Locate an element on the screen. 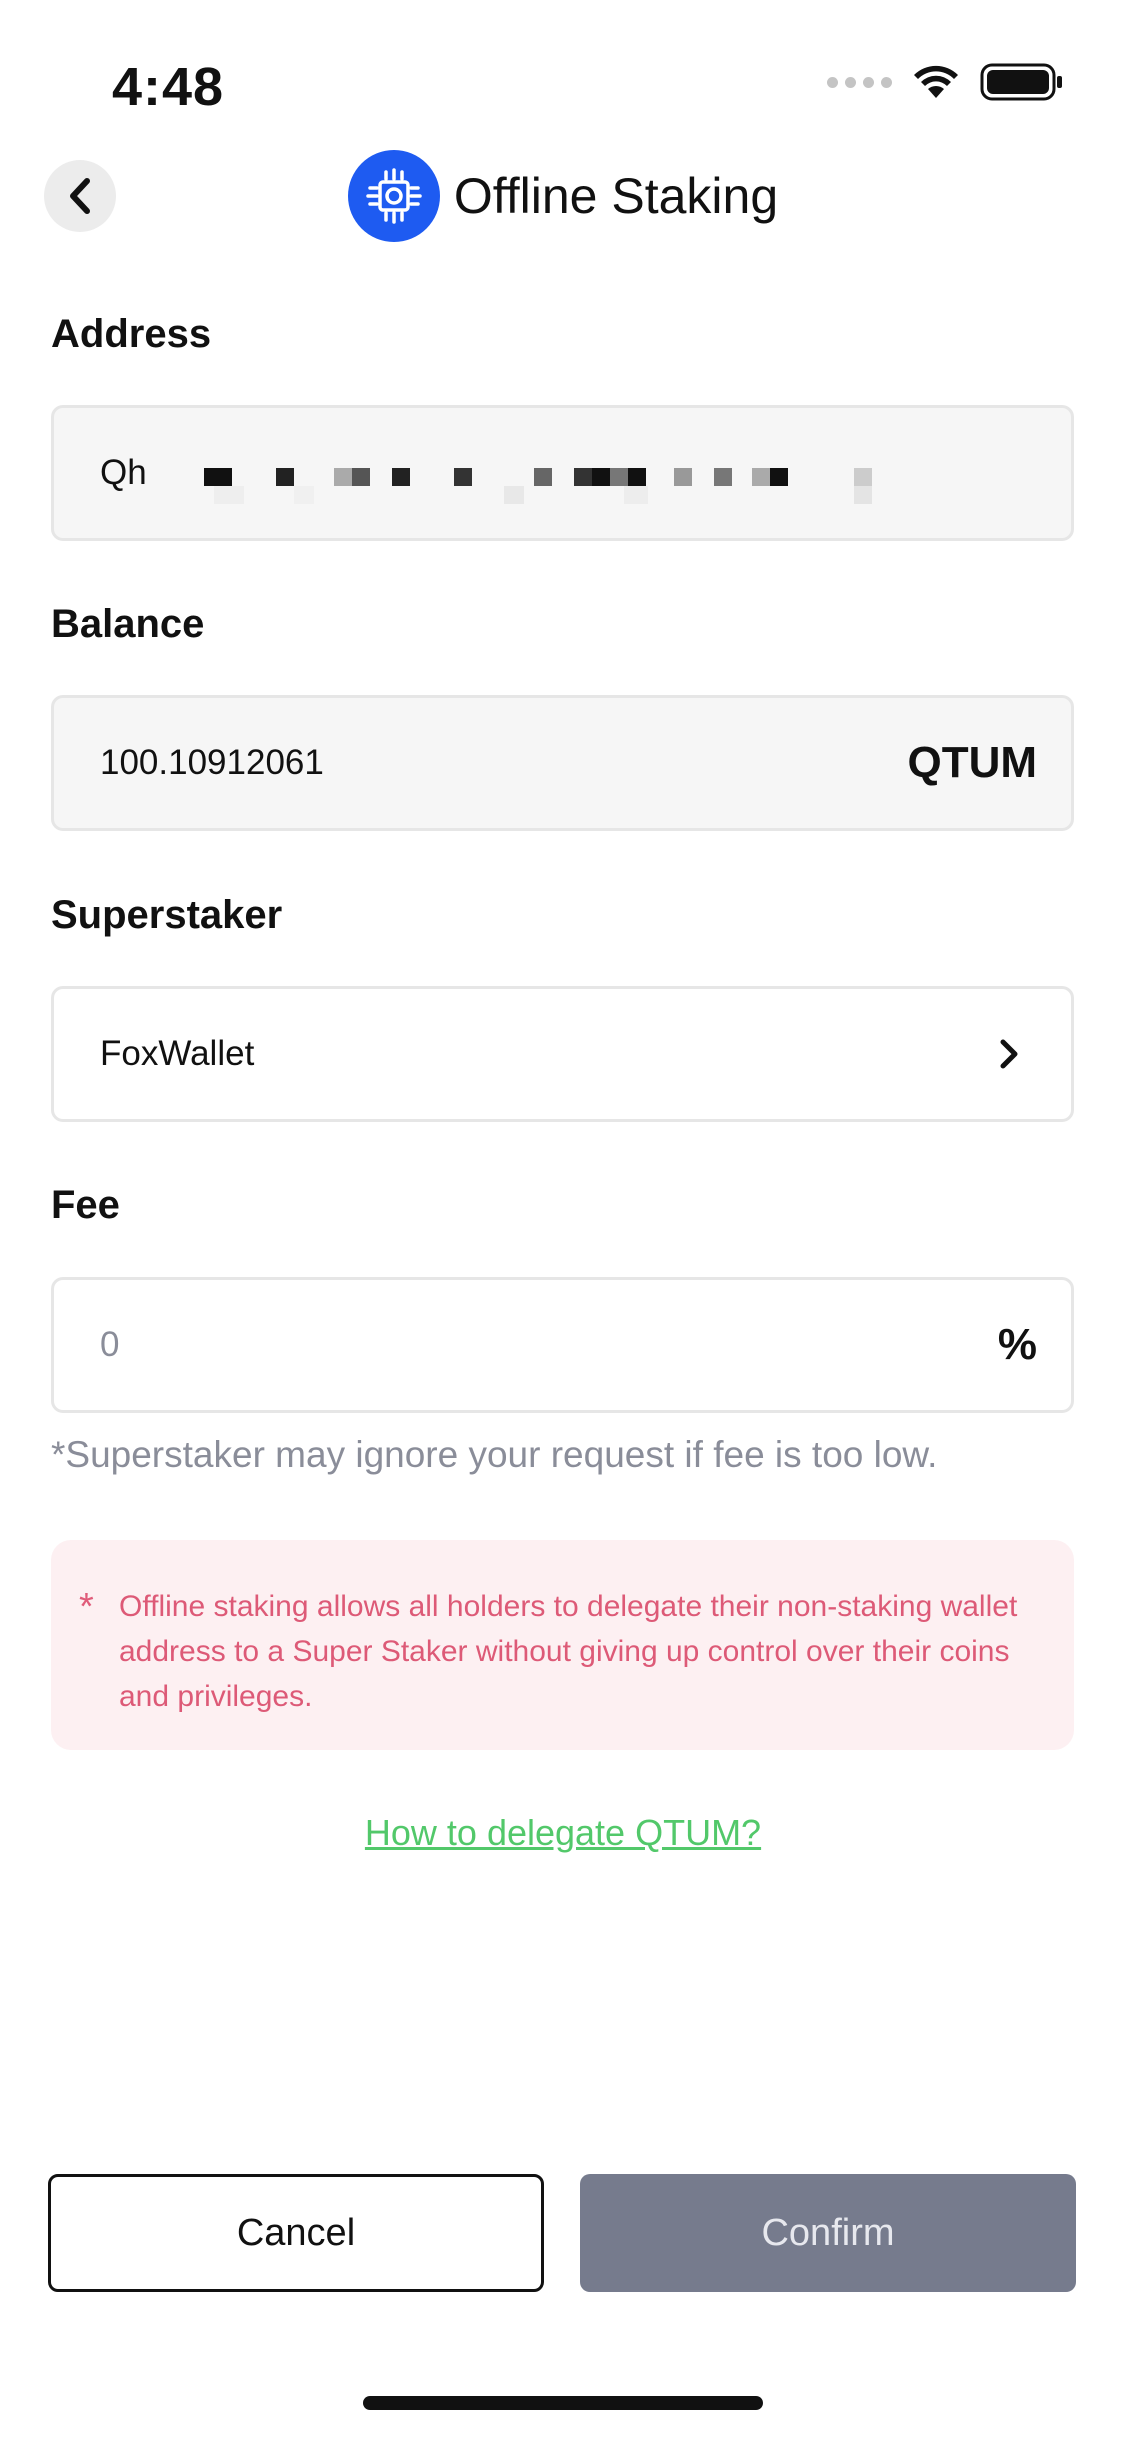 Image resolution: width=1126 pixels, height=2438 pixels. superstaker-label: Superstaker is located at coordinates (167, 915).